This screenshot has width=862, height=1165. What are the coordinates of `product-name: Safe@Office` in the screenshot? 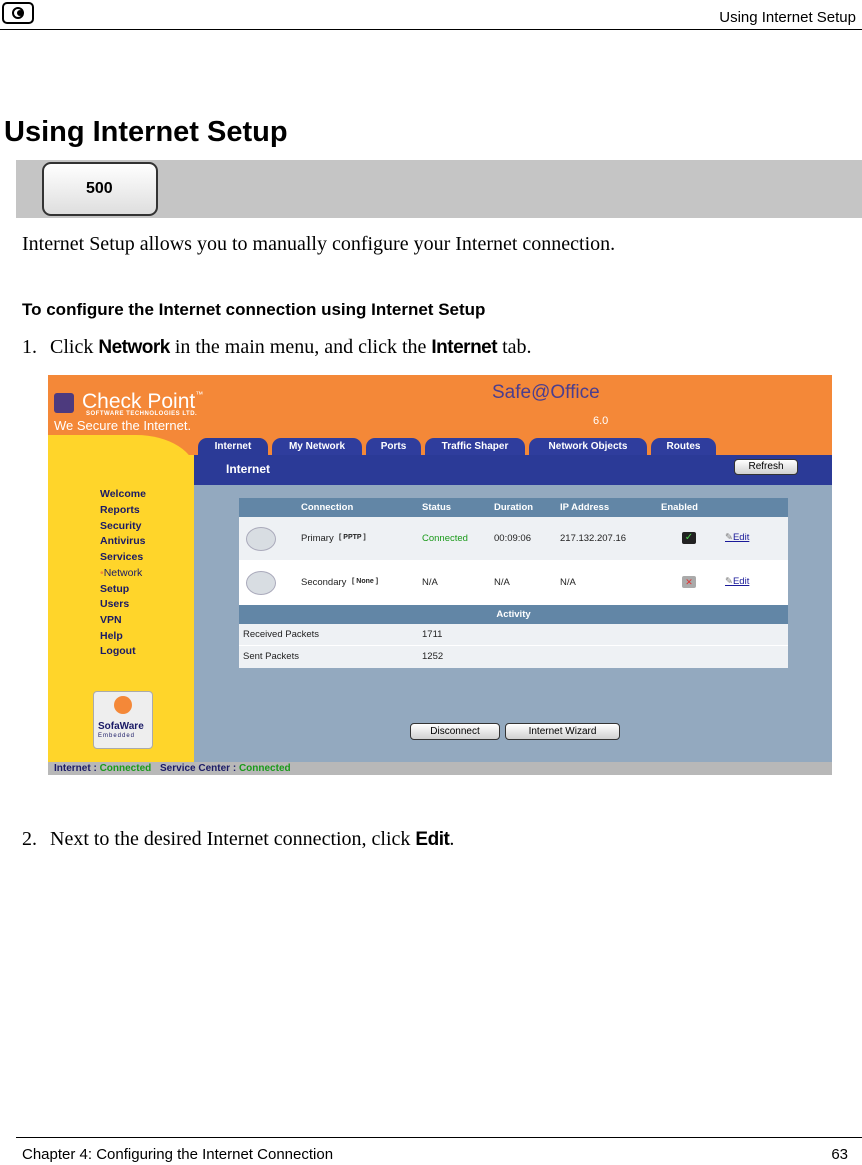 It's located at (546, 392).